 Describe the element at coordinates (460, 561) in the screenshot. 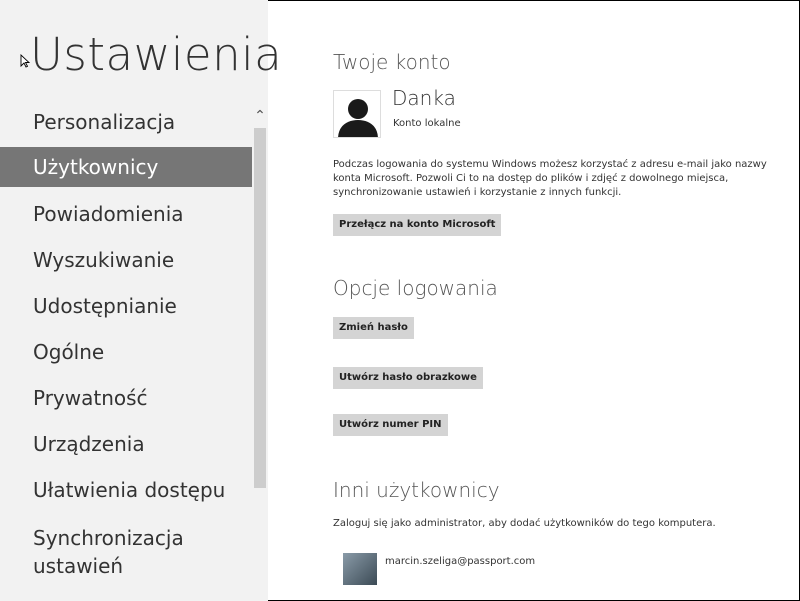

I see `user-email: marcin.szeliga@passport.com` at that location.